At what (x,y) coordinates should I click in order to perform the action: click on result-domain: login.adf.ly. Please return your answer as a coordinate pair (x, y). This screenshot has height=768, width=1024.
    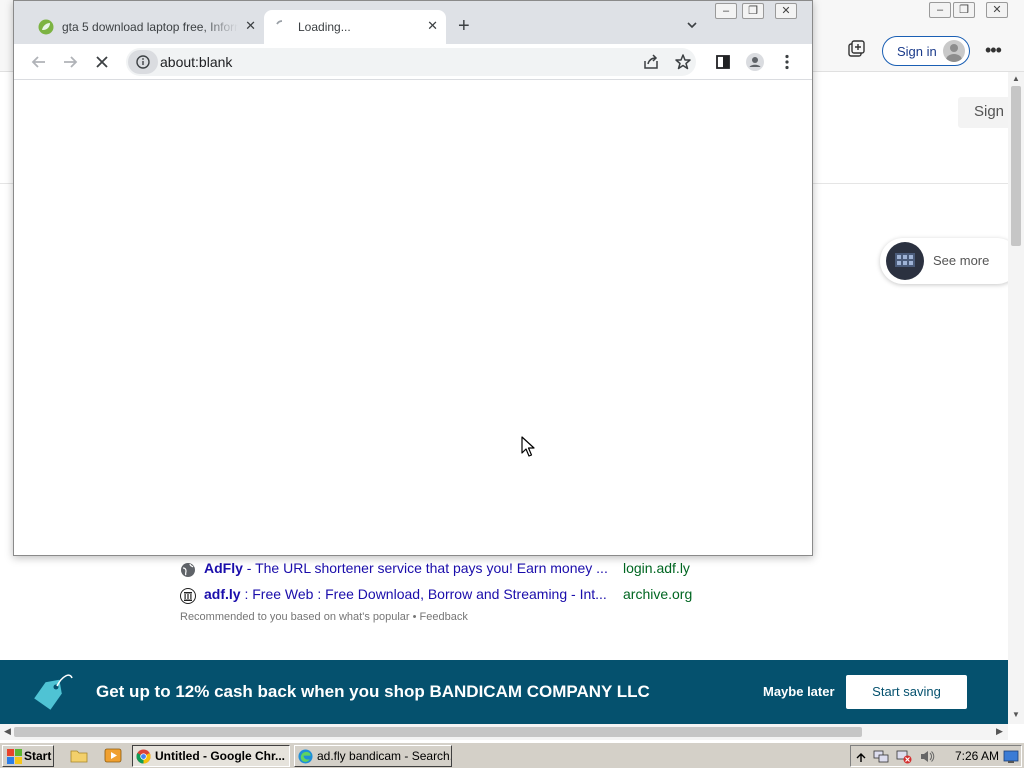
    Looking at the image, I should click on (656, 568).